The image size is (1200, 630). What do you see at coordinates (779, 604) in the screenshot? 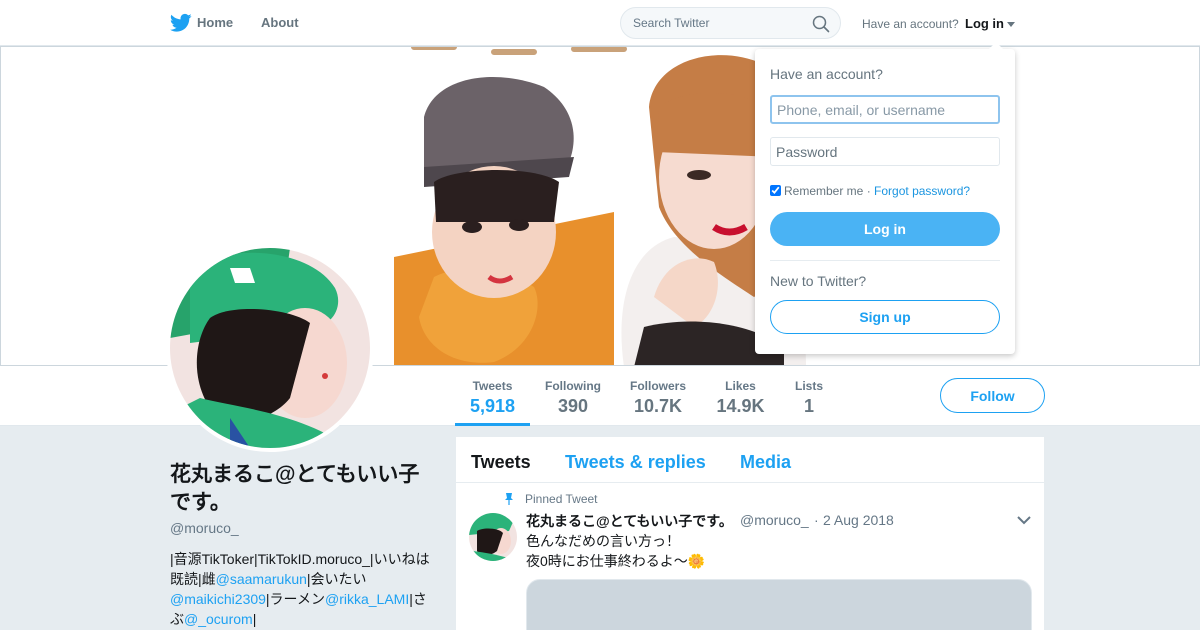
I see `tweet-media` at bounding box center [779, 604].